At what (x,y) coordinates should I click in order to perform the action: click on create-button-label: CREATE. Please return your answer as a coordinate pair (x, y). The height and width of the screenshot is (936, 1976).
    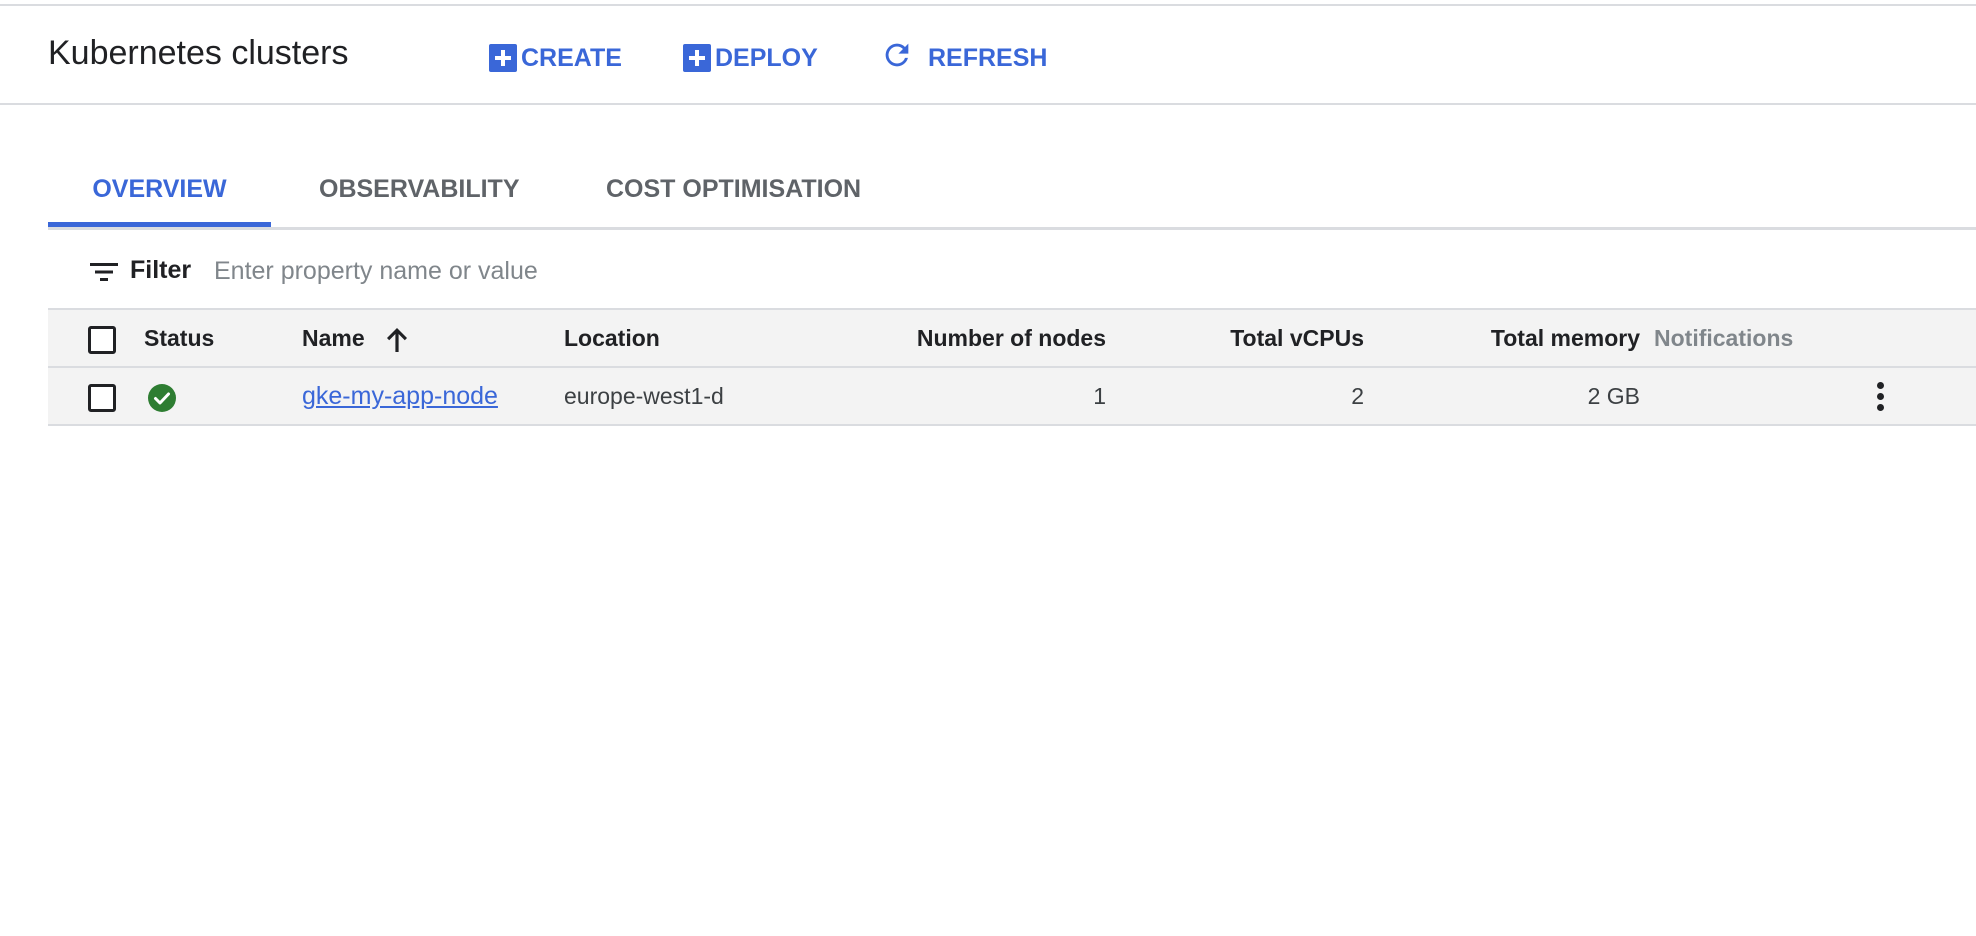
    Looking at the image, I should click on (571, 57).